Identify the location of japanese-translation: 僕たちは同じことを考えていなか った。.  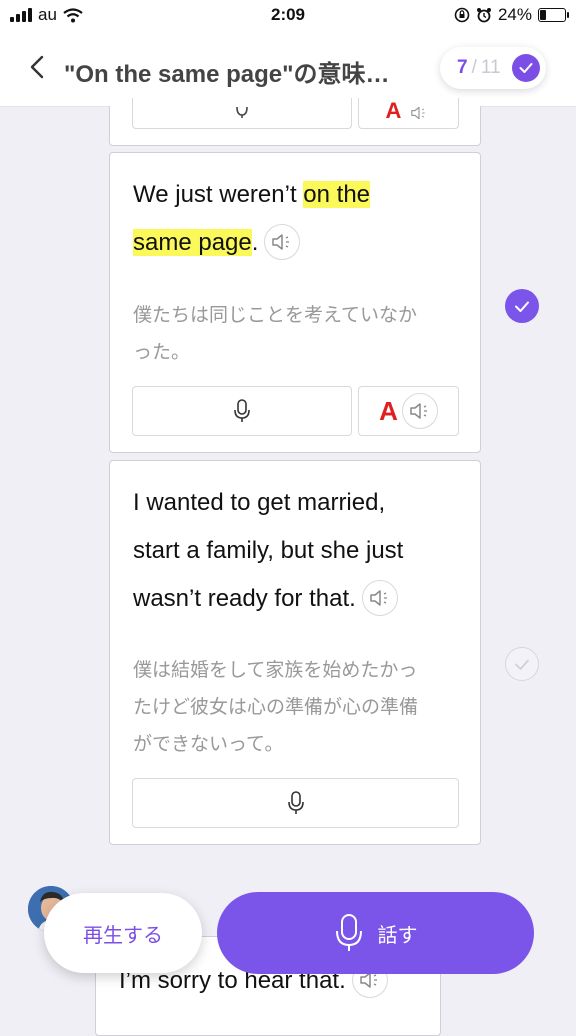
(275, 334).